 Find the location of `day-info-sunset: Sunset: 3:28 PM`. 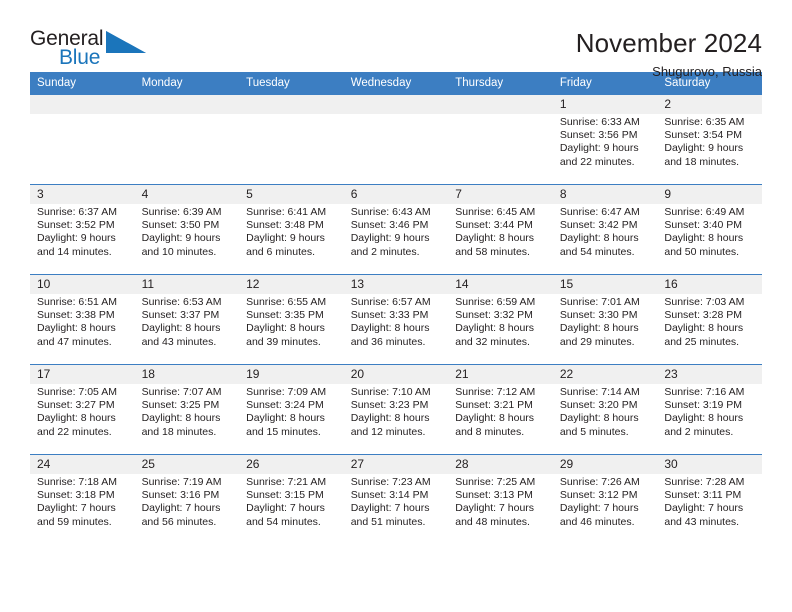

day-info-sunset: Sunset: 3:28 PM is located at coordinates (703, 315).